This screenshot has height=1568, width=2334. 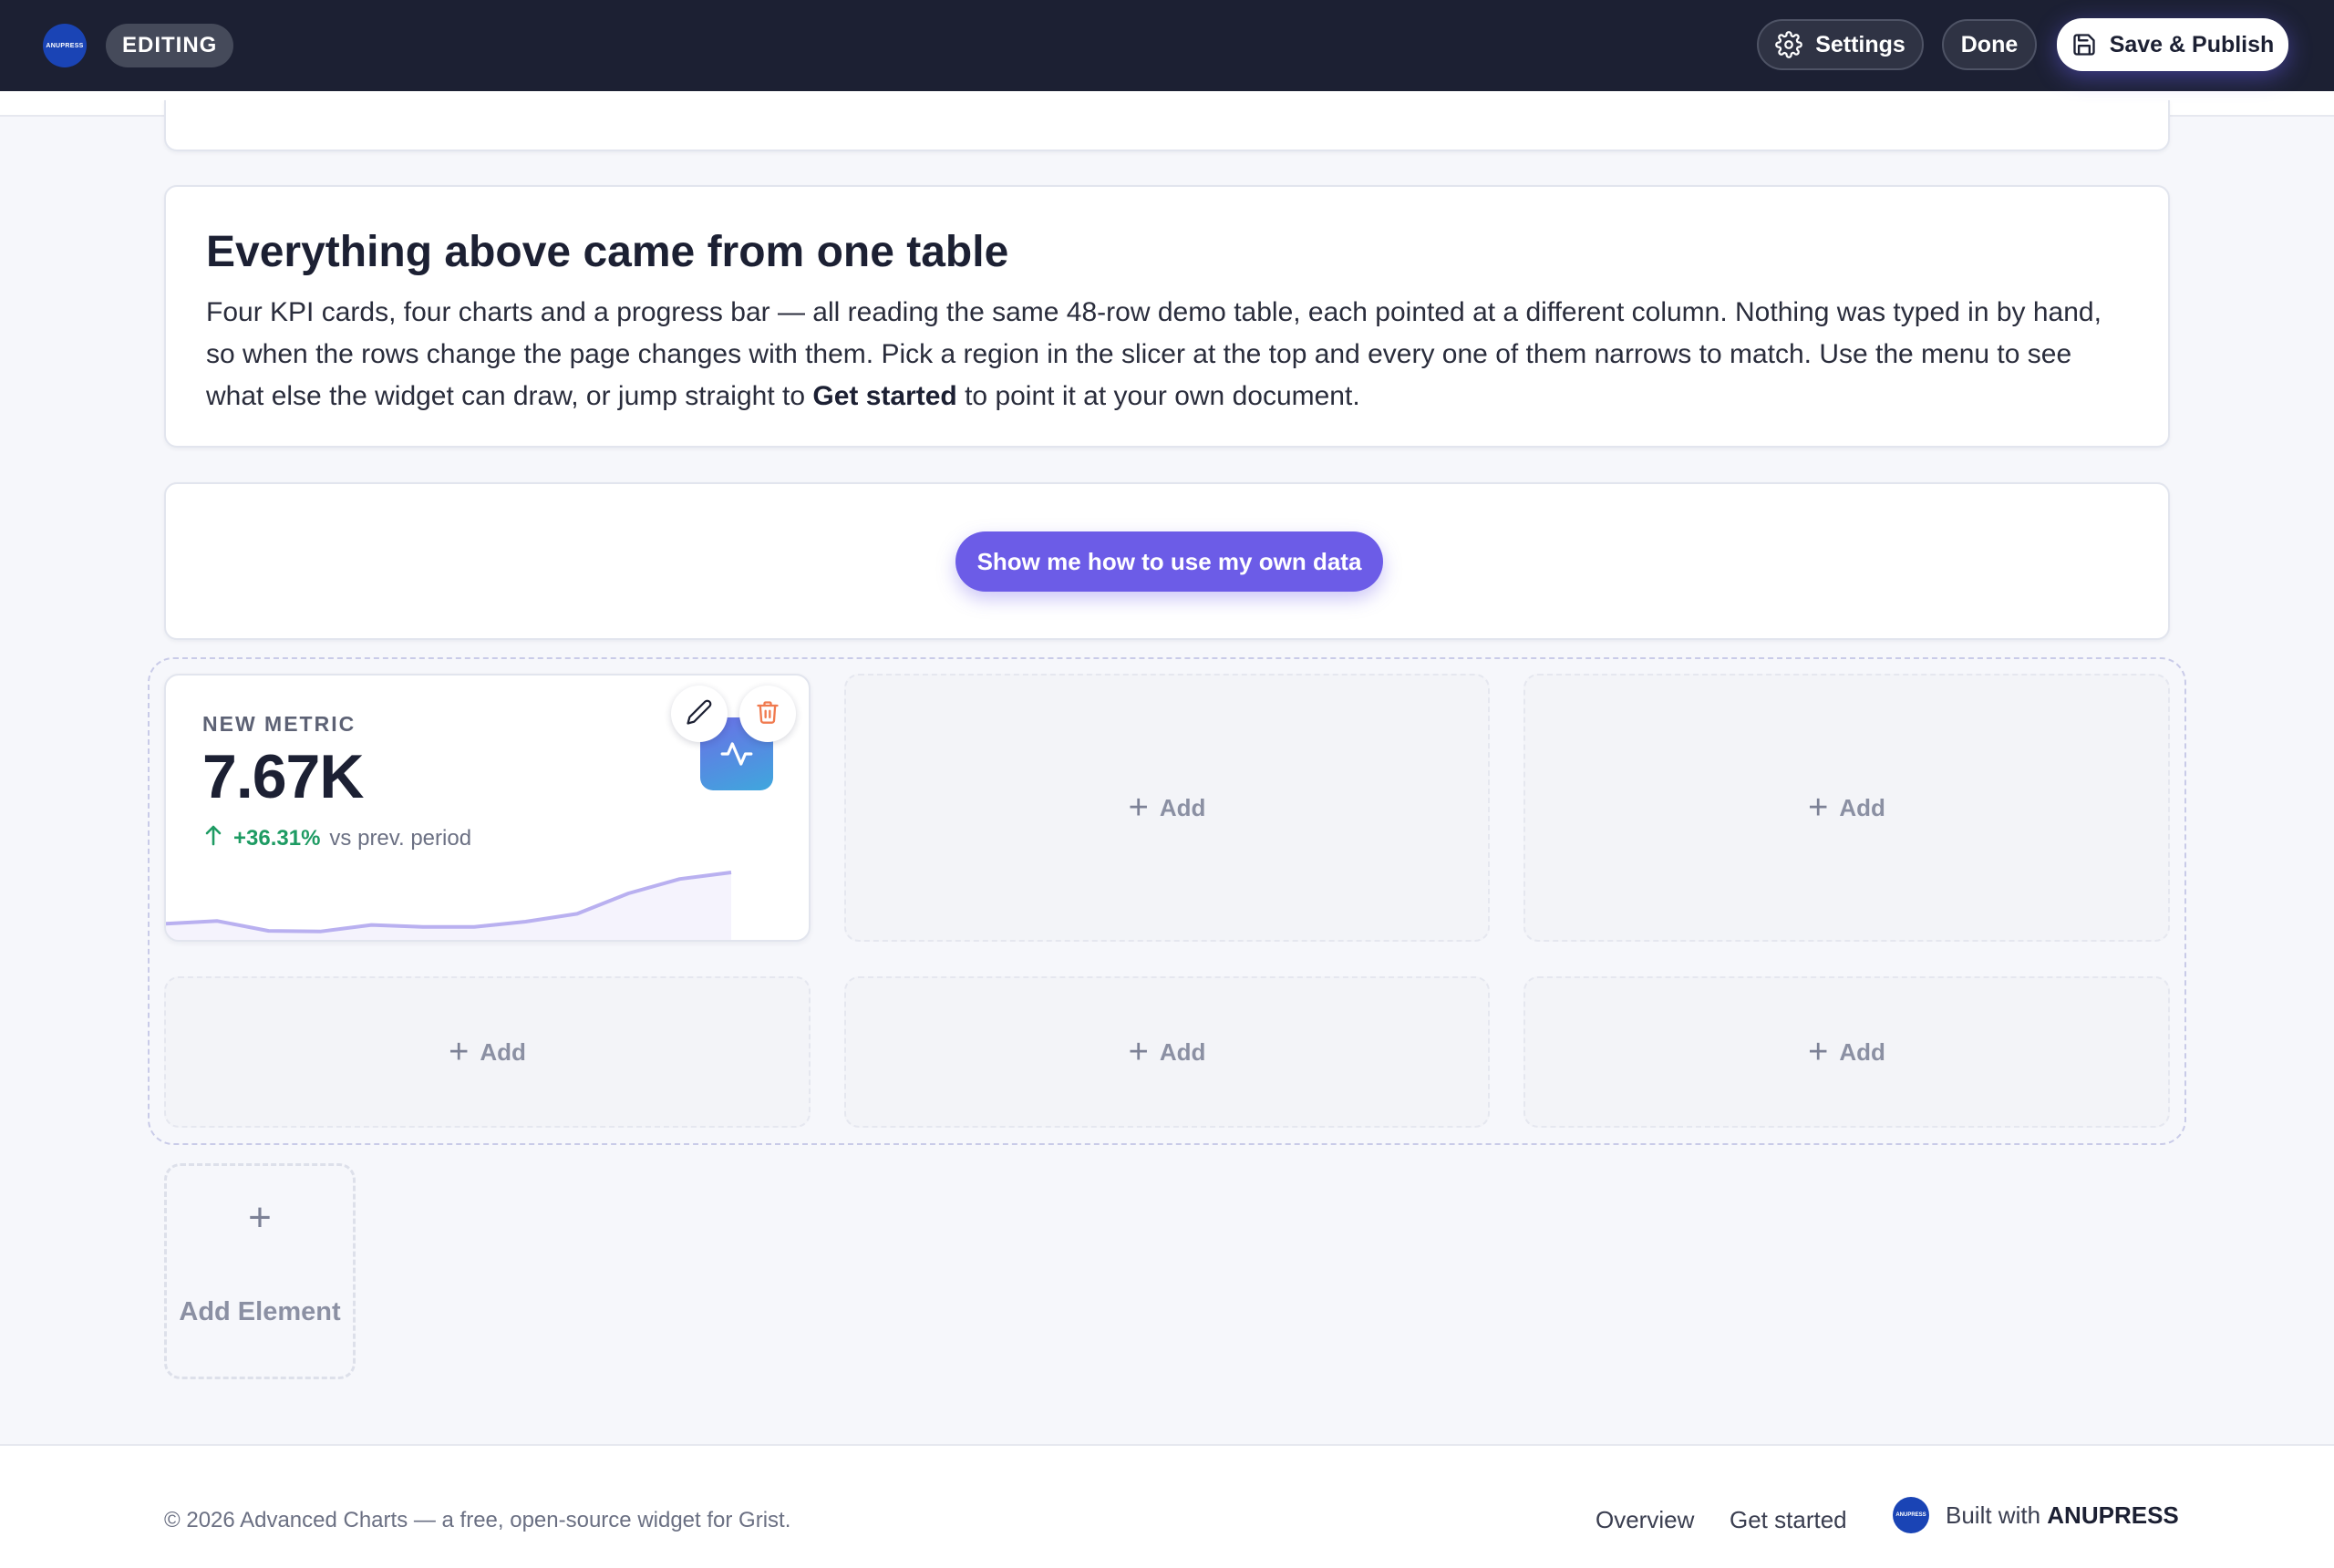 I want to click on floppy-disk-icon, so click(x=2084, y=44).